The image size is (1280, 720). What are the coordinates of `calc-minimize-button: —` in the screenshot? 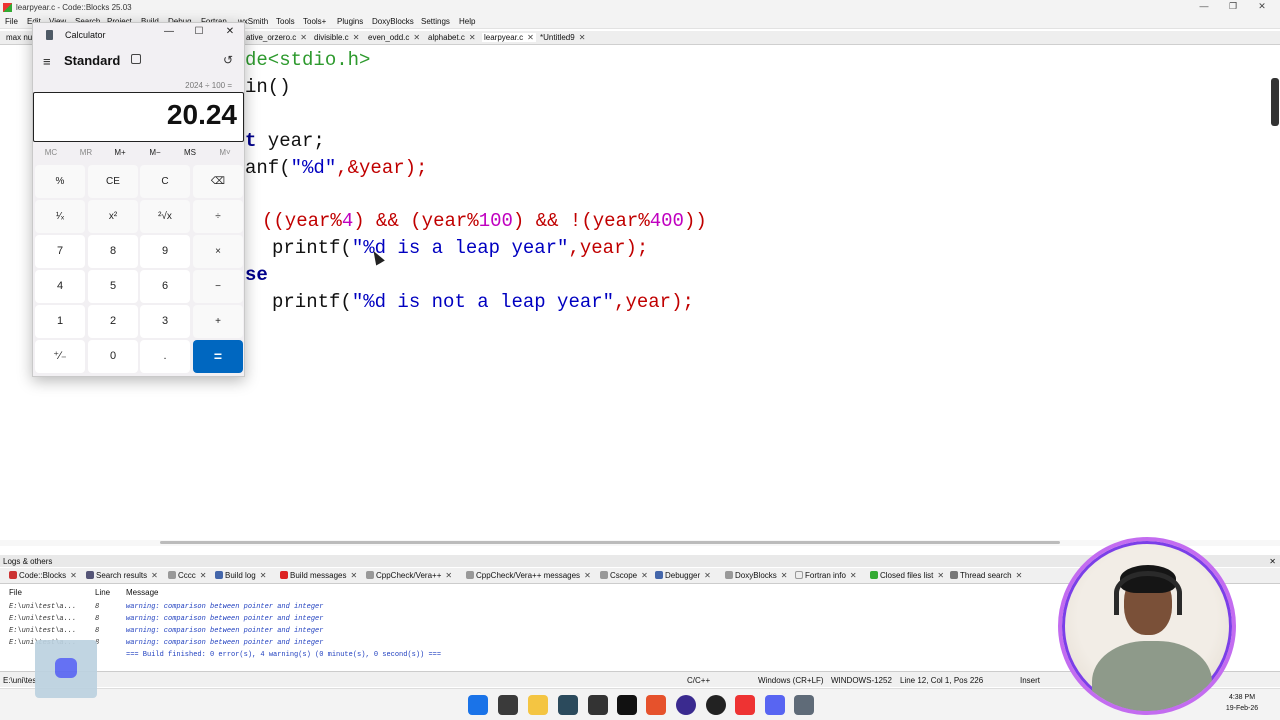 It's located at (169, 34).